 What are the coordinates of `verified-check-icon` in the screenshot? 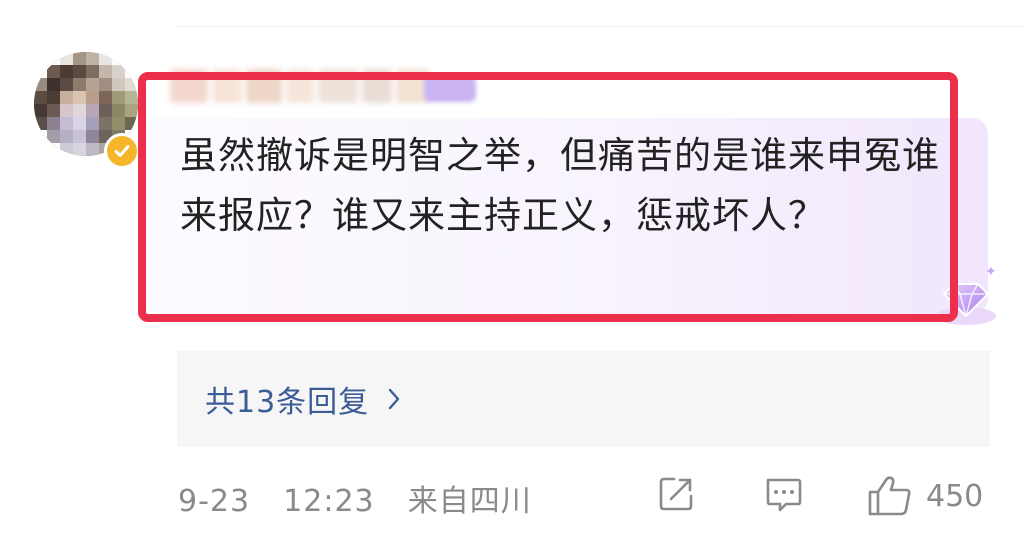 It's located at (122, 151).